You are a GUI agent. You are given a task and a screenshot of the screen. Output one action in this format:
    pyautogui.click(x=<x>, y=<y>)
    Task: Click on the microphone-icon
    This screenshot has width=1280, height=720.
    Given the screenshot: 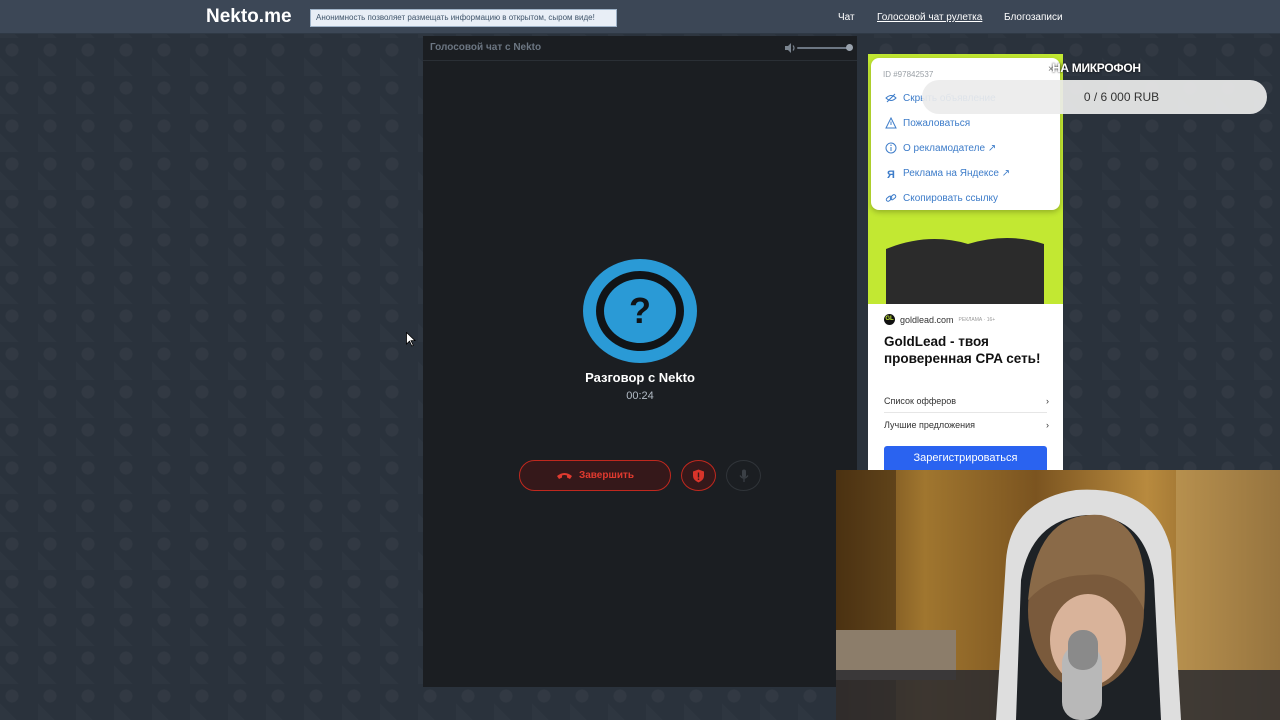 What is the action you would take?
    pyautogui.click(x=743, y=475)
    